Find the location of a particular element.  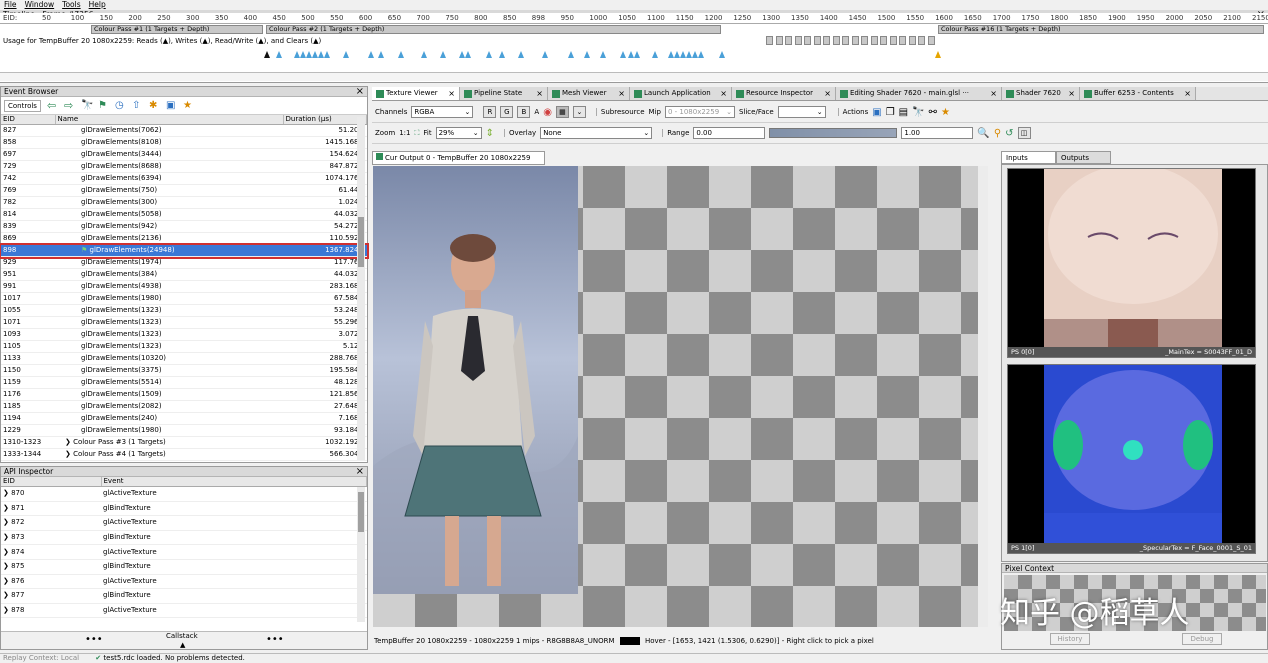

tab-5: Editing Shader 7620 - main.glsl ··· × is located at coordinates (919, 93).